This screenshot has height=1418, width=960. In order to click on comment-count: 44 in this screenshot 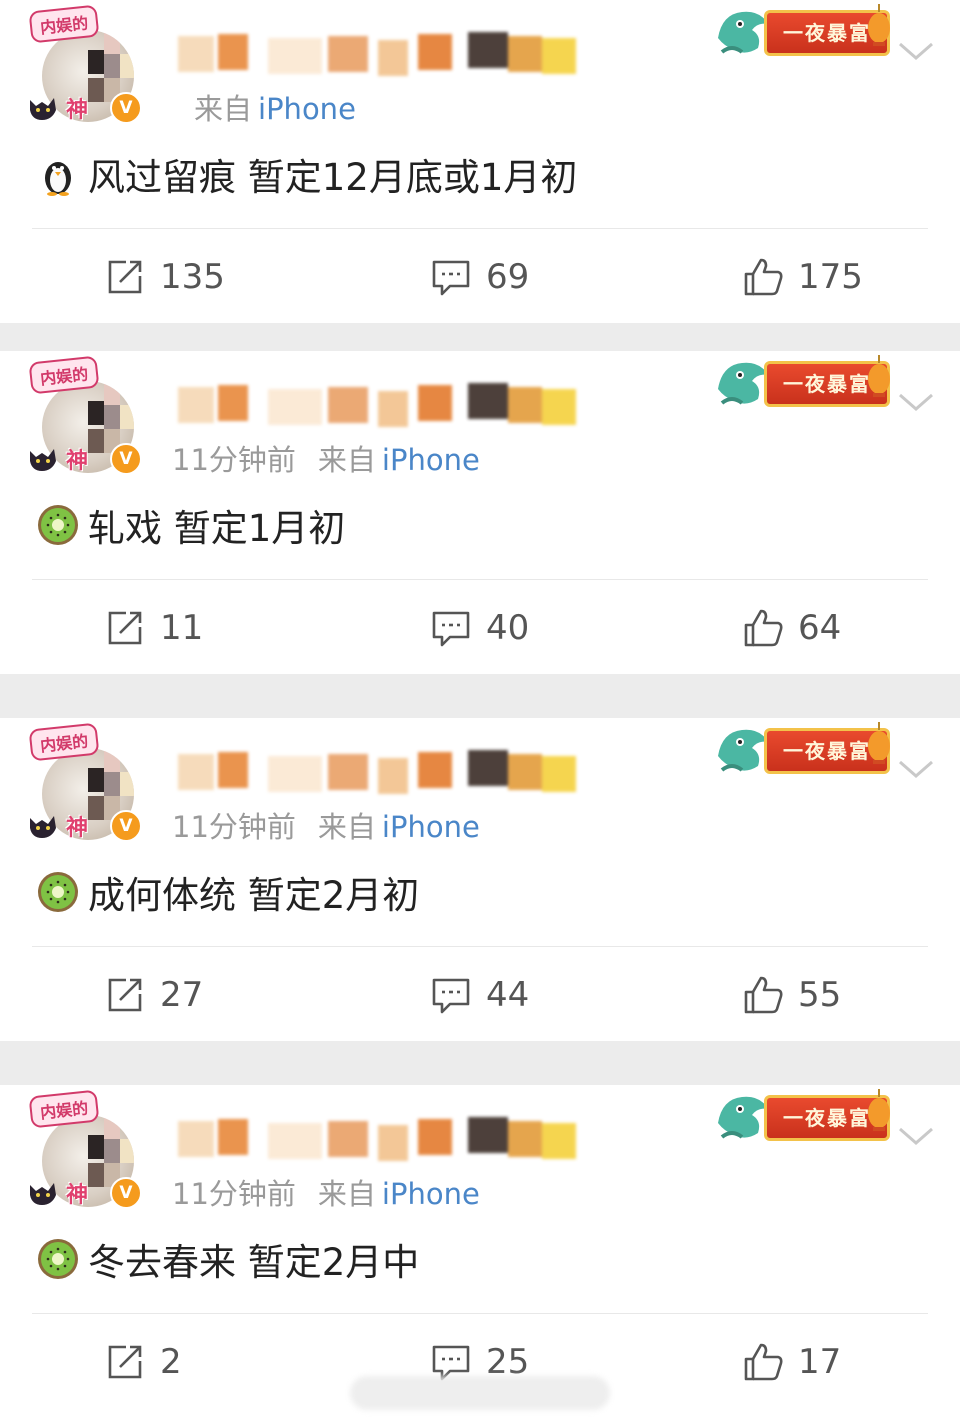, I will do `click(508, 994)`.